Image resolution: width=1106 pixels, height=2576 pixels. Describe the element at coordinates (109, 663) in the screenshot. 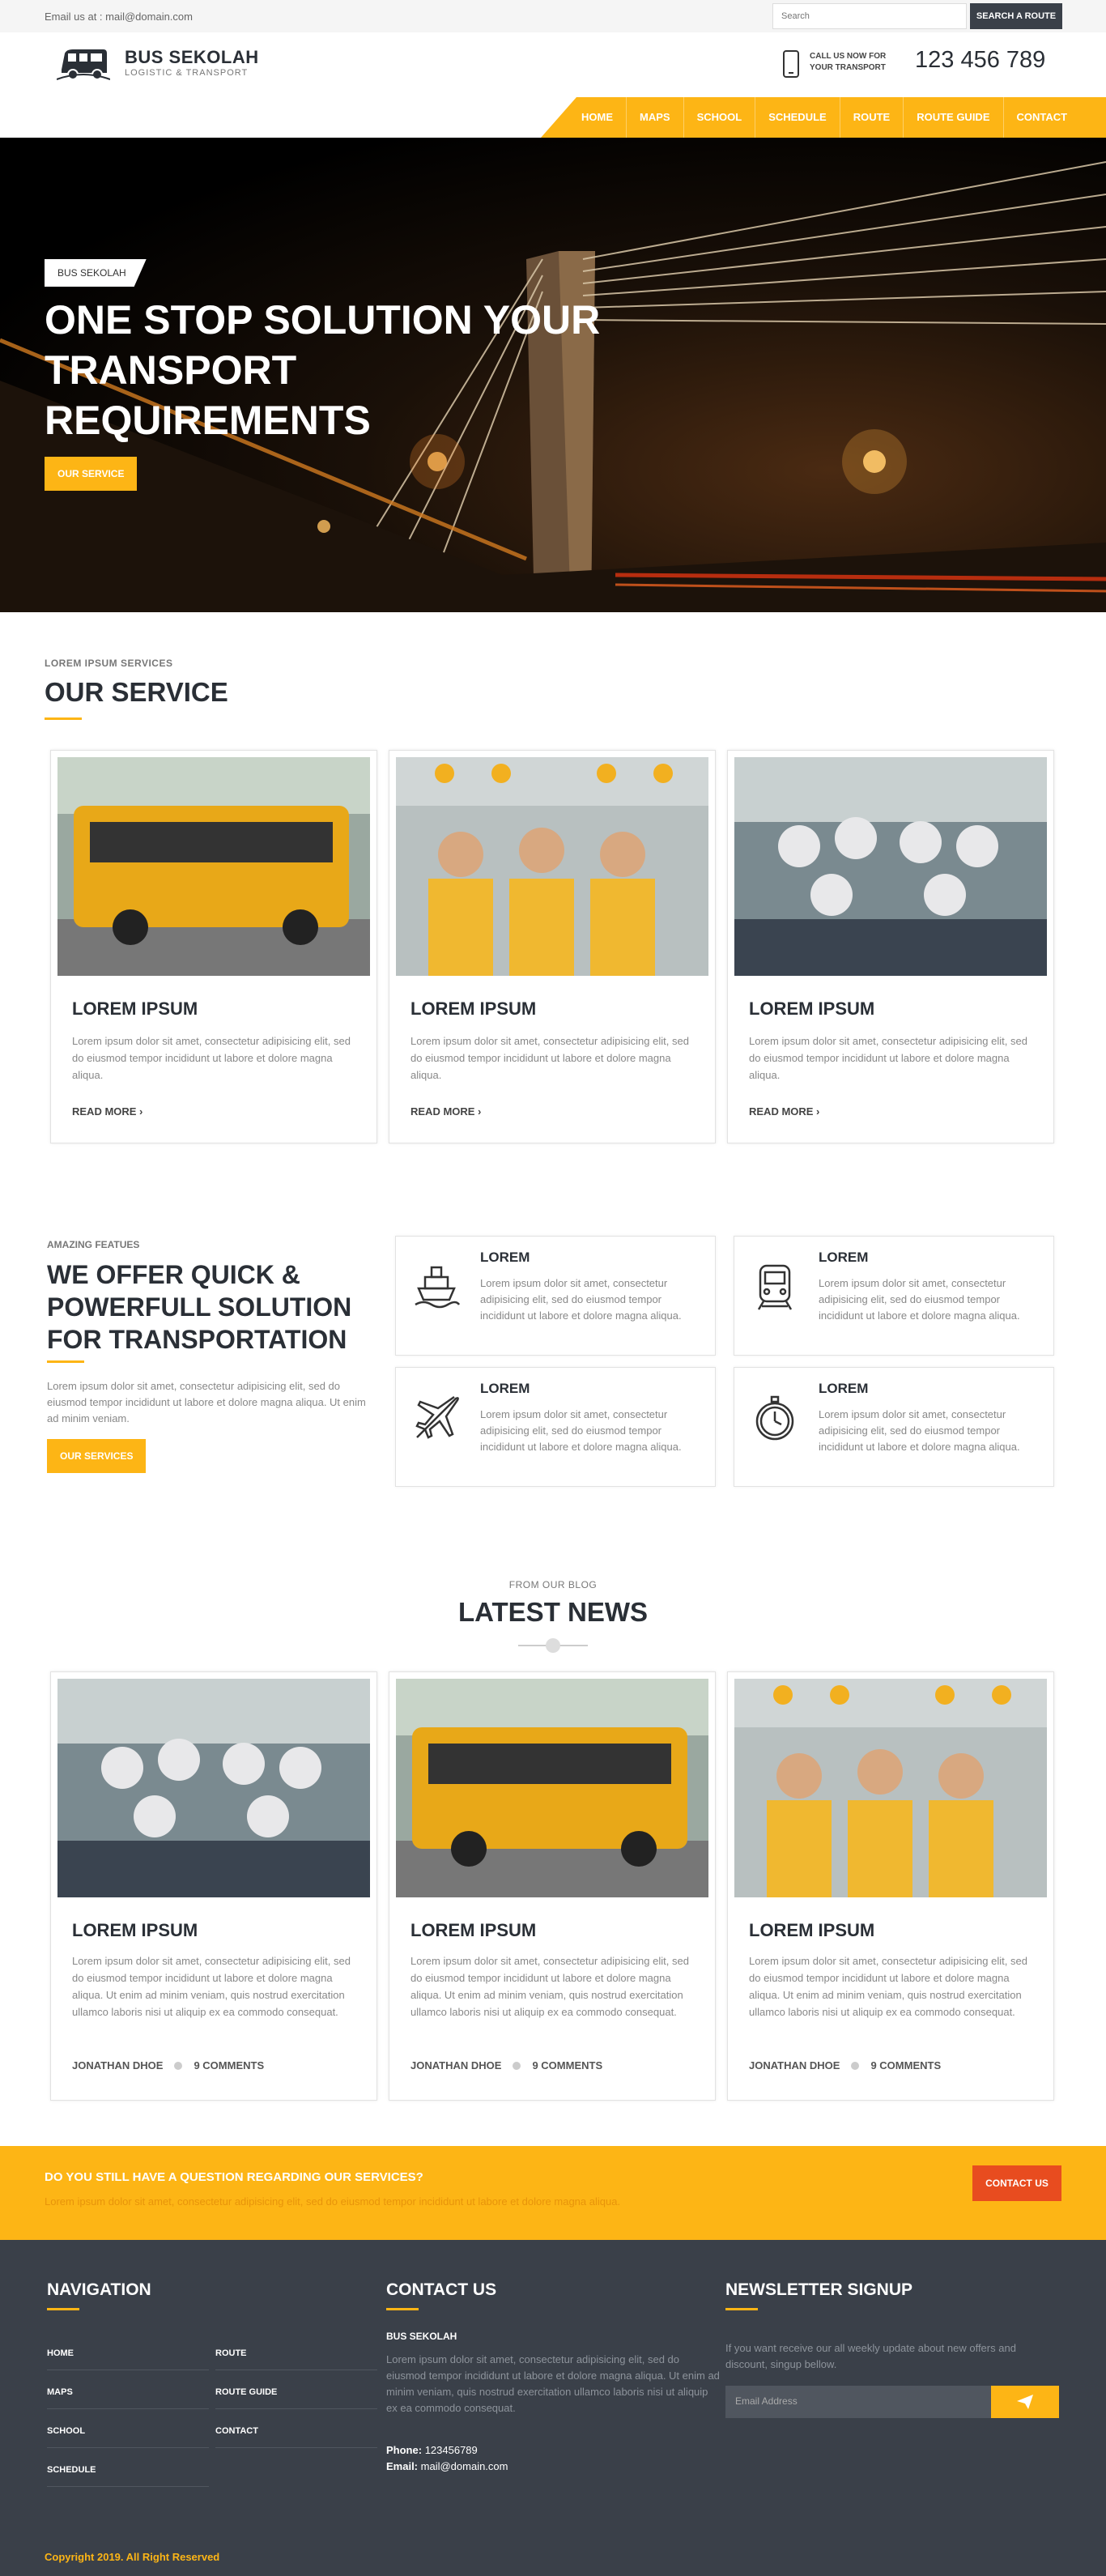

I see `services-kicker: LOREM IPSUM SERVICES` at that location.